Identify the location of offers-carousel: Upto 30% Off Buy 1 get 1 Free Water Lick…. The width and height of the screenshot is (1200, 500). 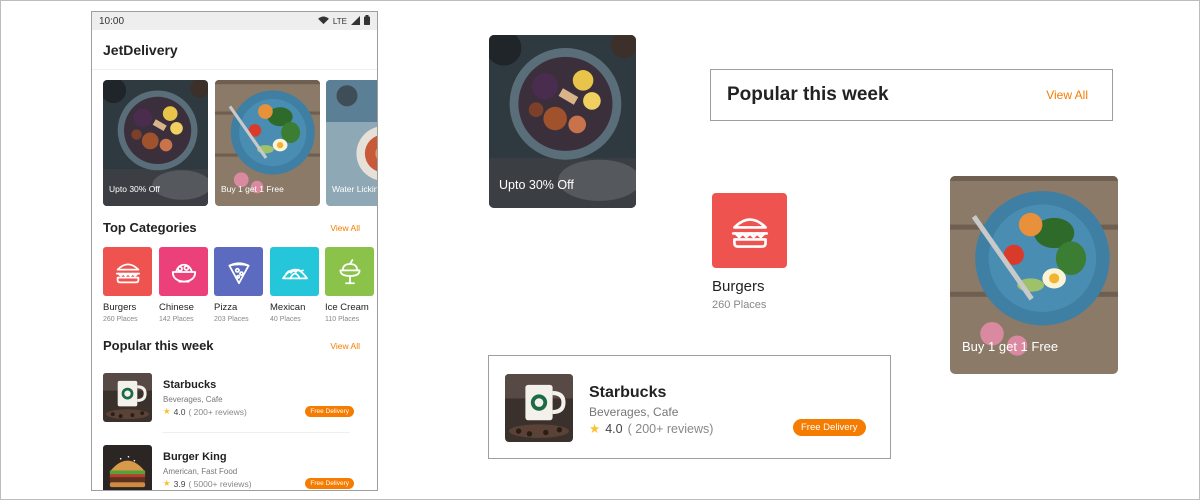
(240, 143).